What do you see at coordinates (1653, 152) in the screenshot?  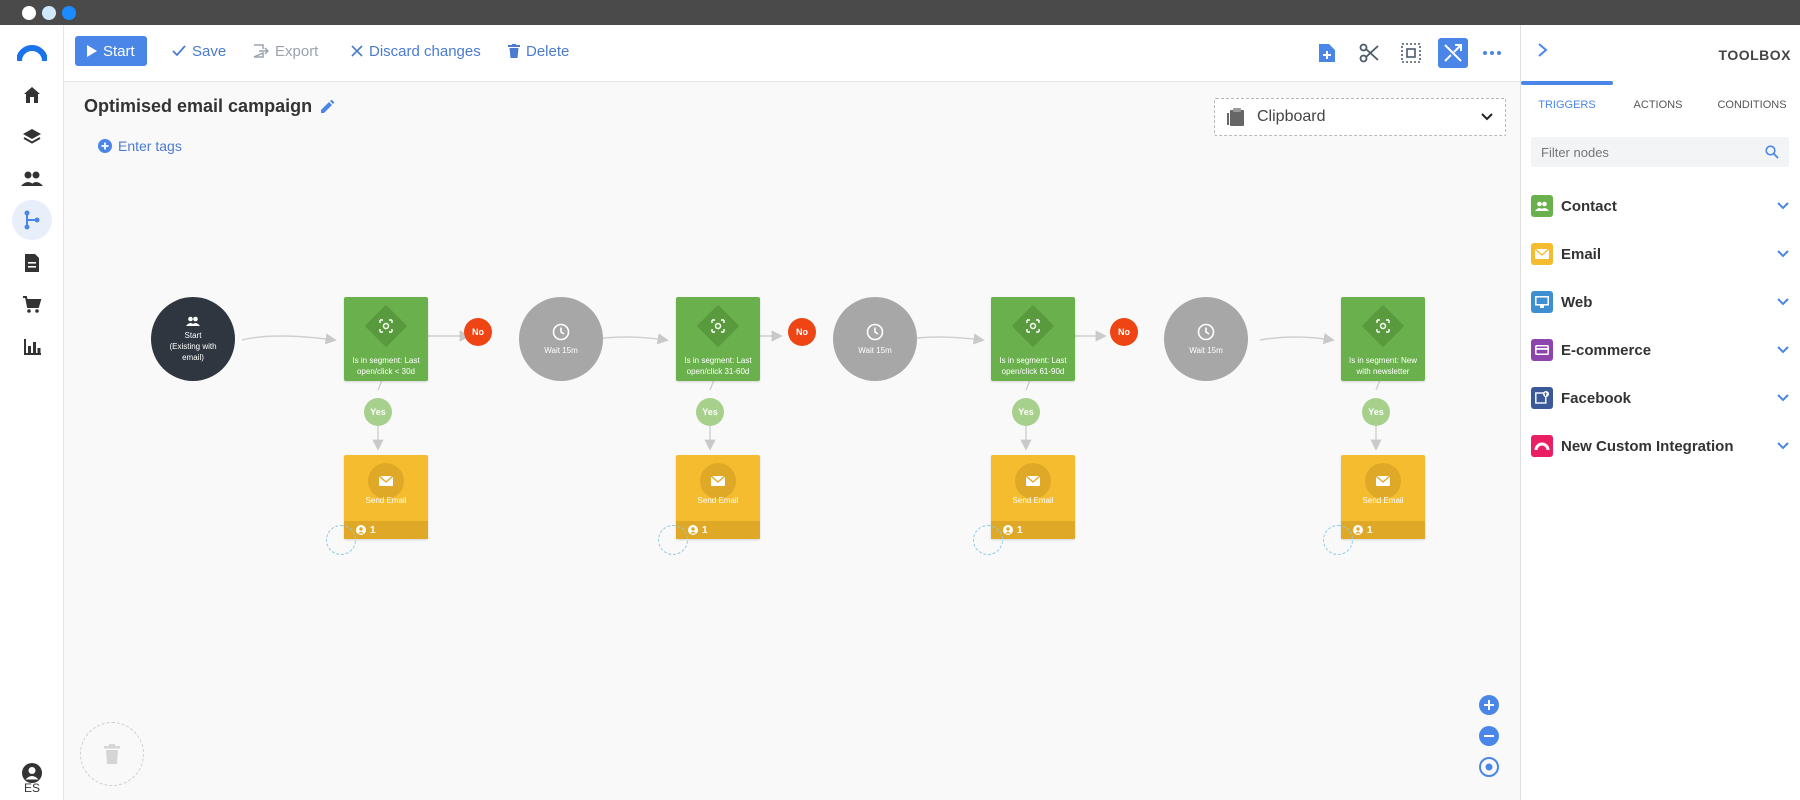 I see `filter-nodes-input` at bounding box center [1653, 152].